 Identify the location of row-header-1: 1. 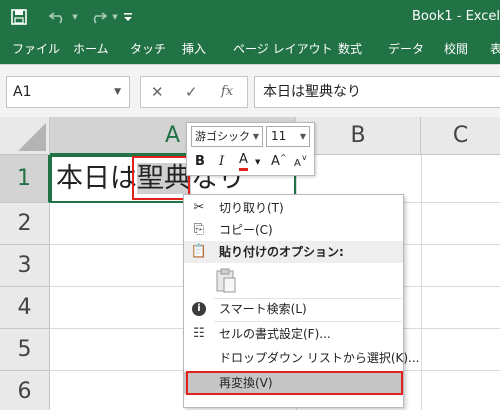
(25, 179).